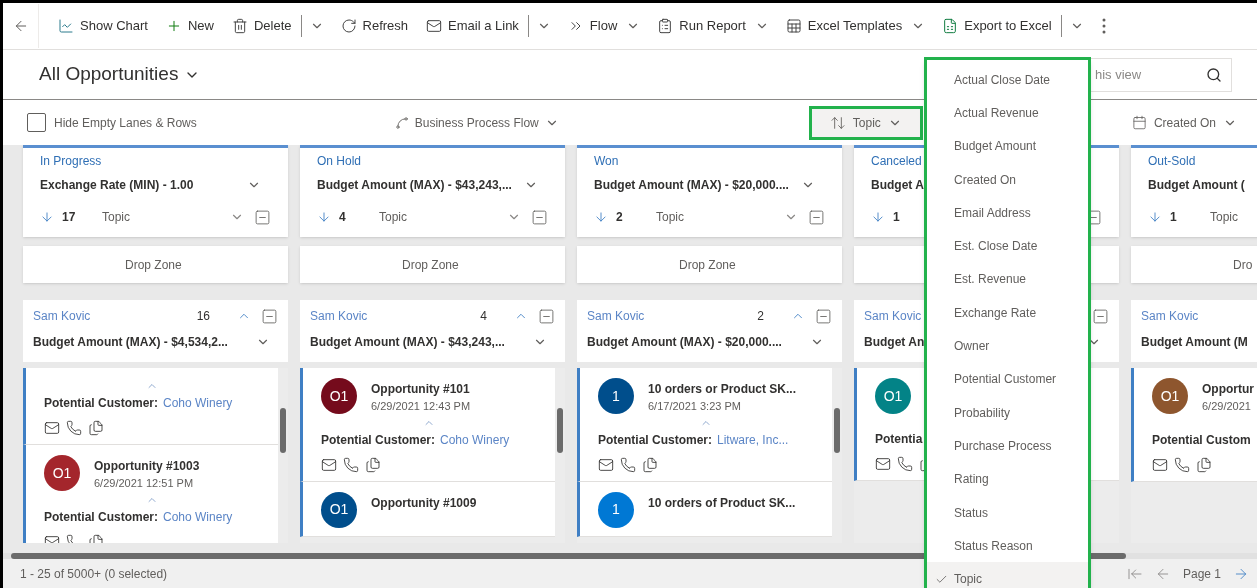 The image size is (1257, 588). I want to click on lane-title: Won, so click(607, 161).